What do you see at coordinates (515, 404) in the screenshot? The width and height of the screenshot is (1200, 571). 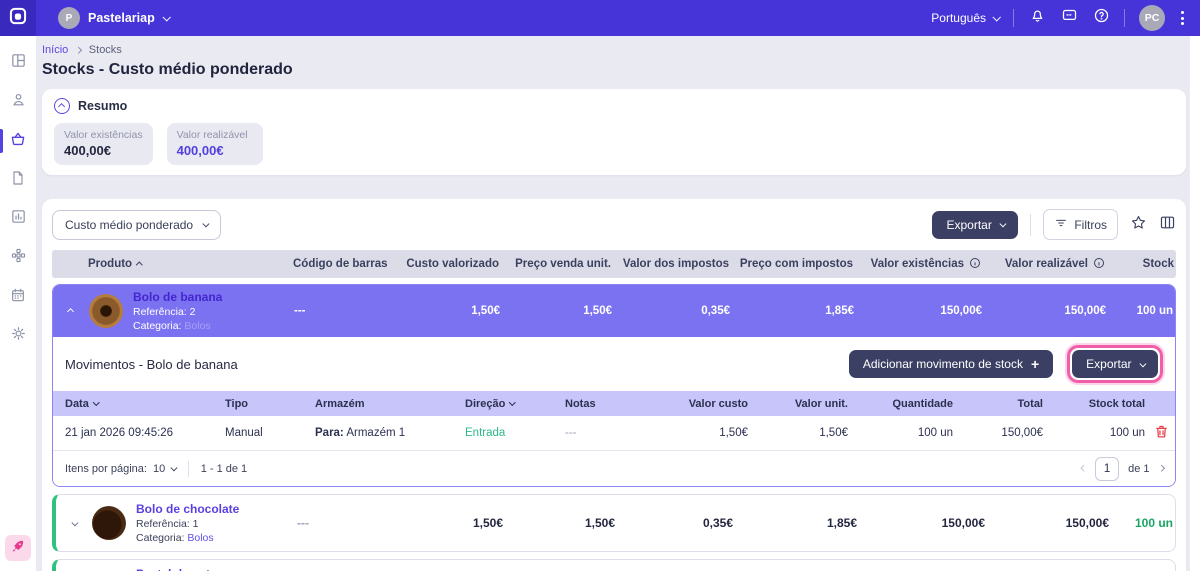 I see `col-direcao: Direção` at bounding box center [515, 404].